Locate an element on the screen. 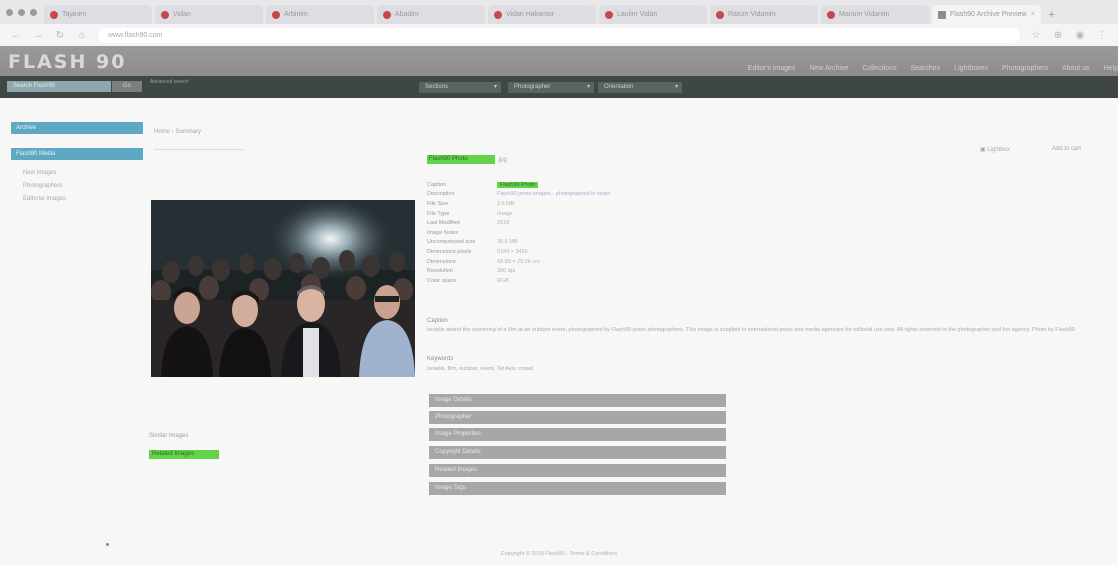  home-icon: ⌂ is located at coordinates (82, 35).